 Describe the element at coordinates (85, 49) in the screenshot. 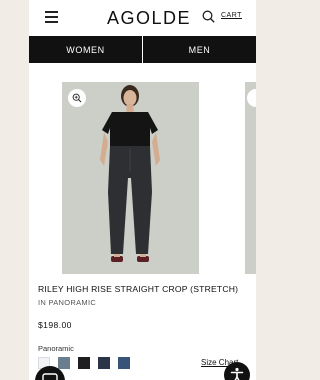

I see `nav-item-women: WOMEN` at that location.